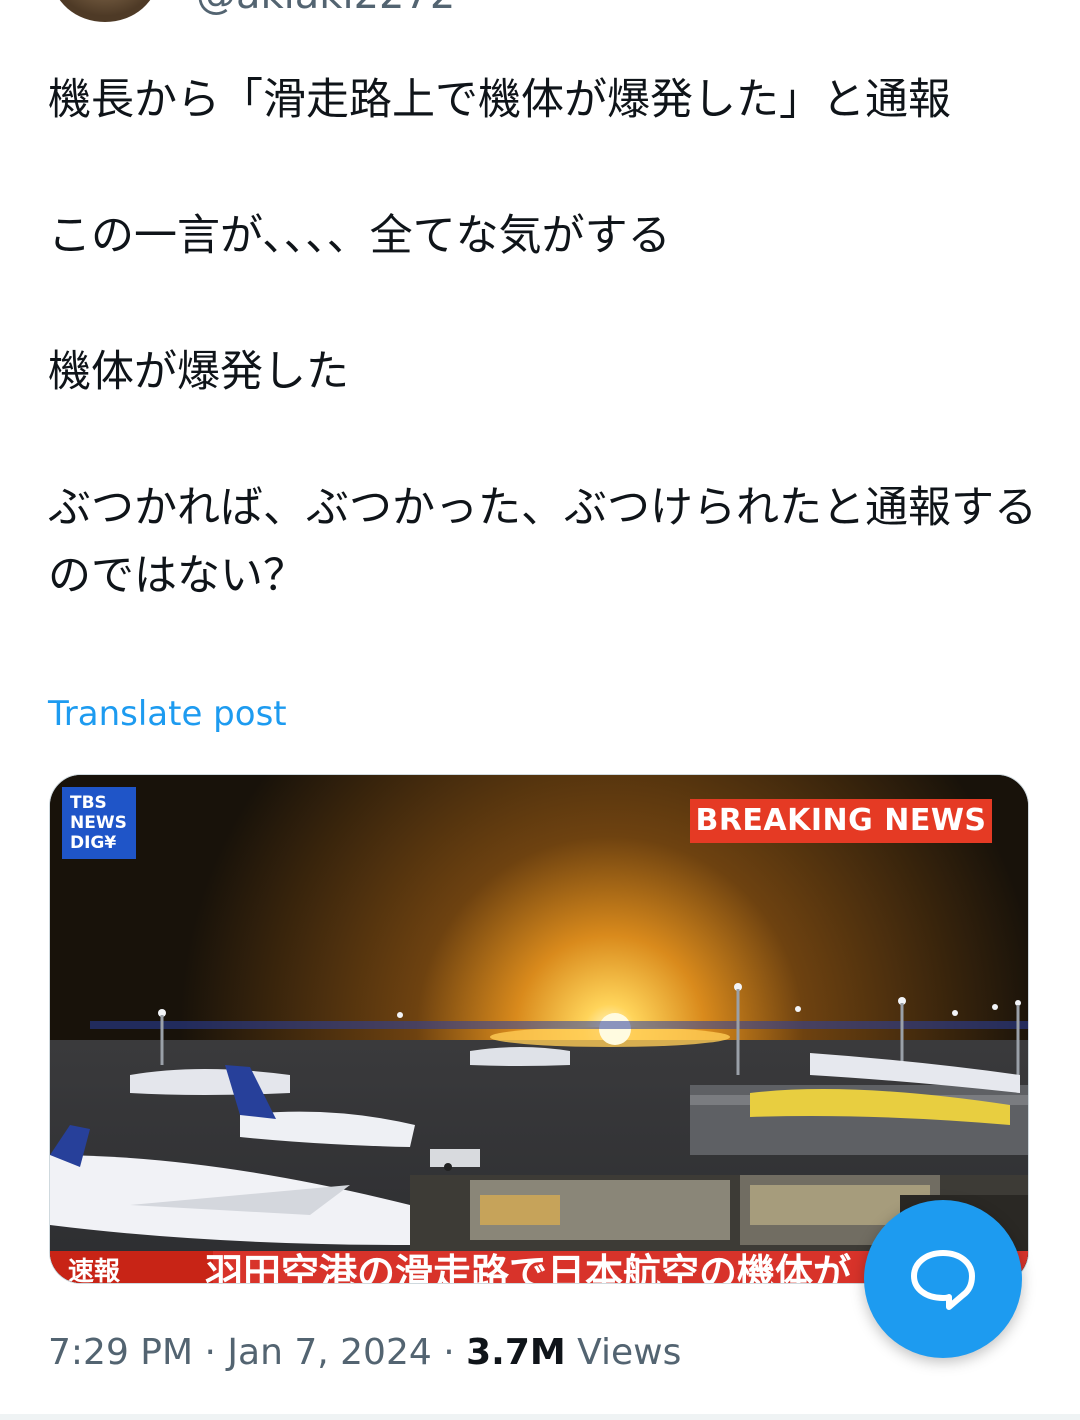 The image size is (1080, 1420). I want to click on tweet-meta: 7:29 PM · Jan 7, 2024 · 3.7M Views, so click(364, 1352).